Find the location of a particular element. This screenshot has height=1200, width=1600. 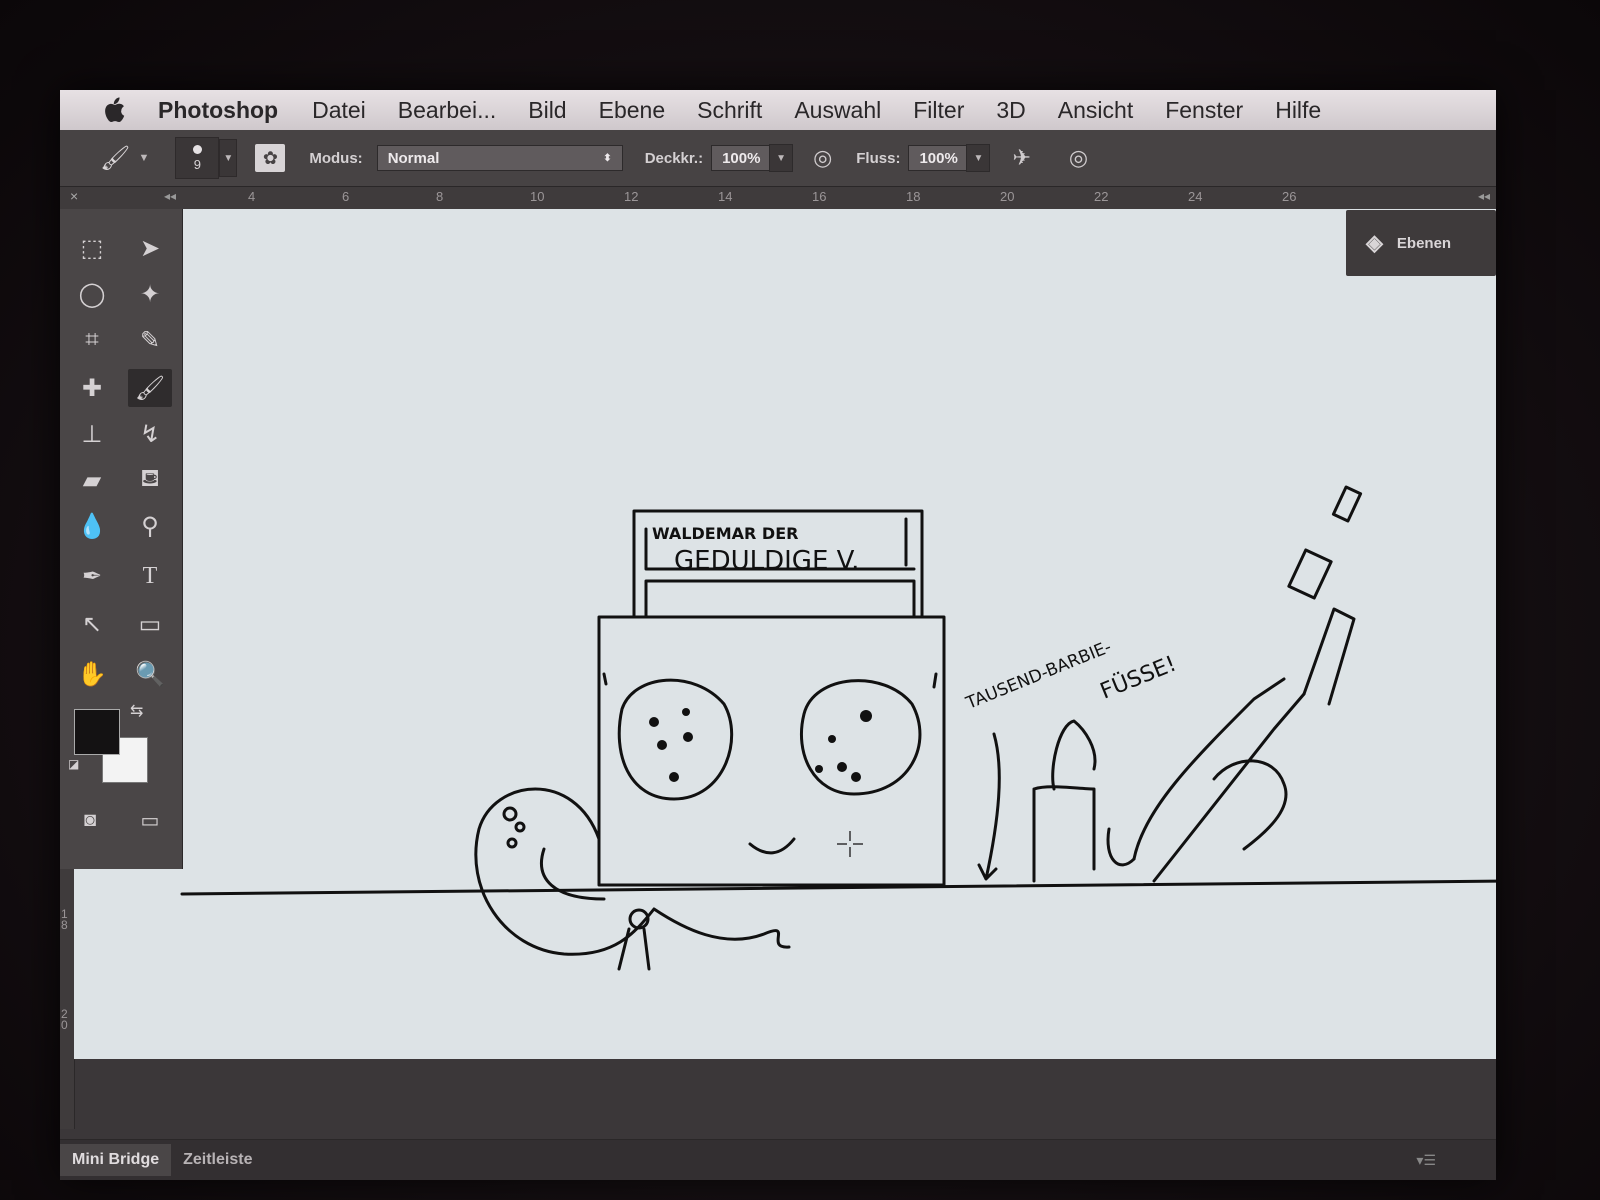

flow-dropdown: ▼ is located at coordinates (978, 158).